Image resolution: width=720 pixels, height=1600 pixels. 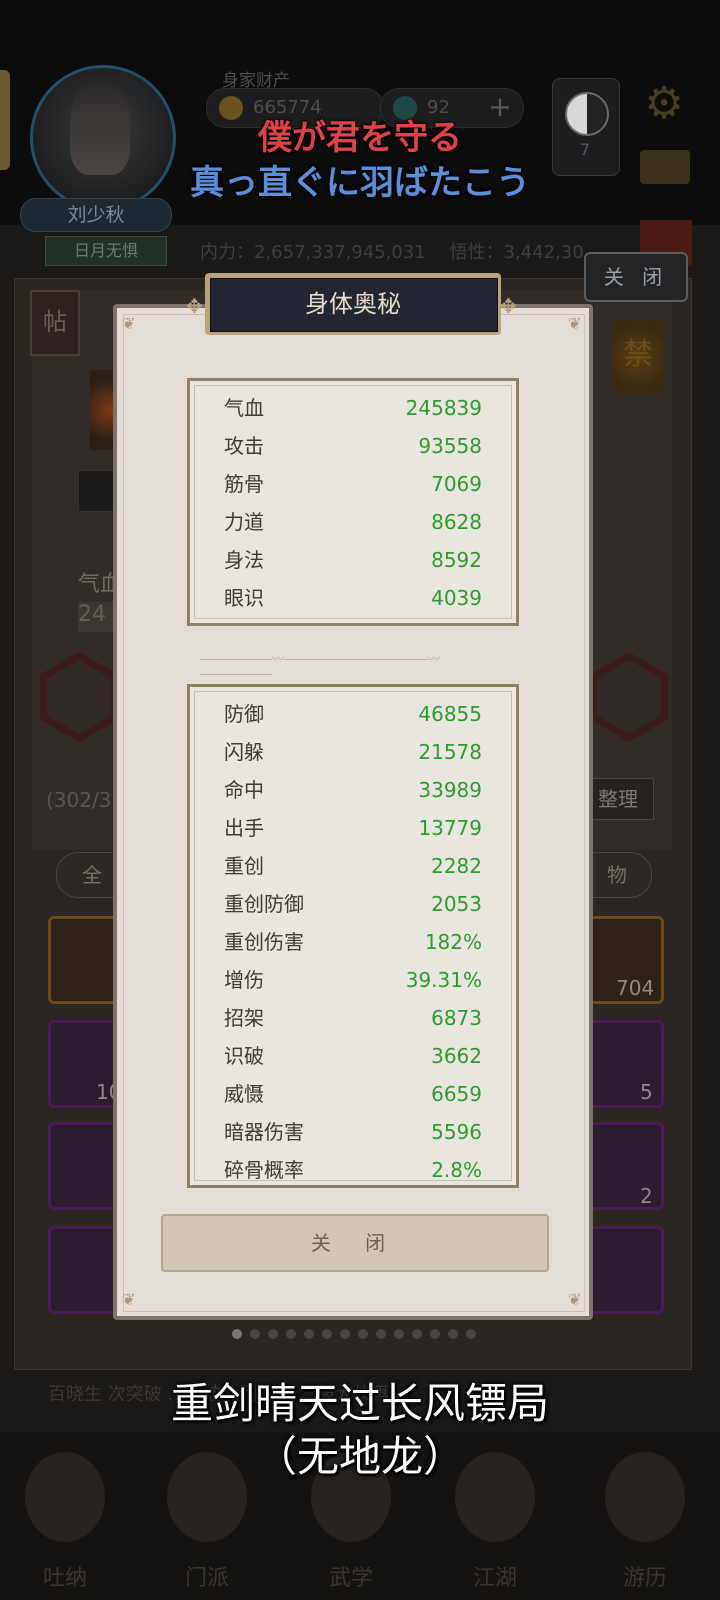 I want to click on nav-label: 江湖, so click(x=494, y=1578).